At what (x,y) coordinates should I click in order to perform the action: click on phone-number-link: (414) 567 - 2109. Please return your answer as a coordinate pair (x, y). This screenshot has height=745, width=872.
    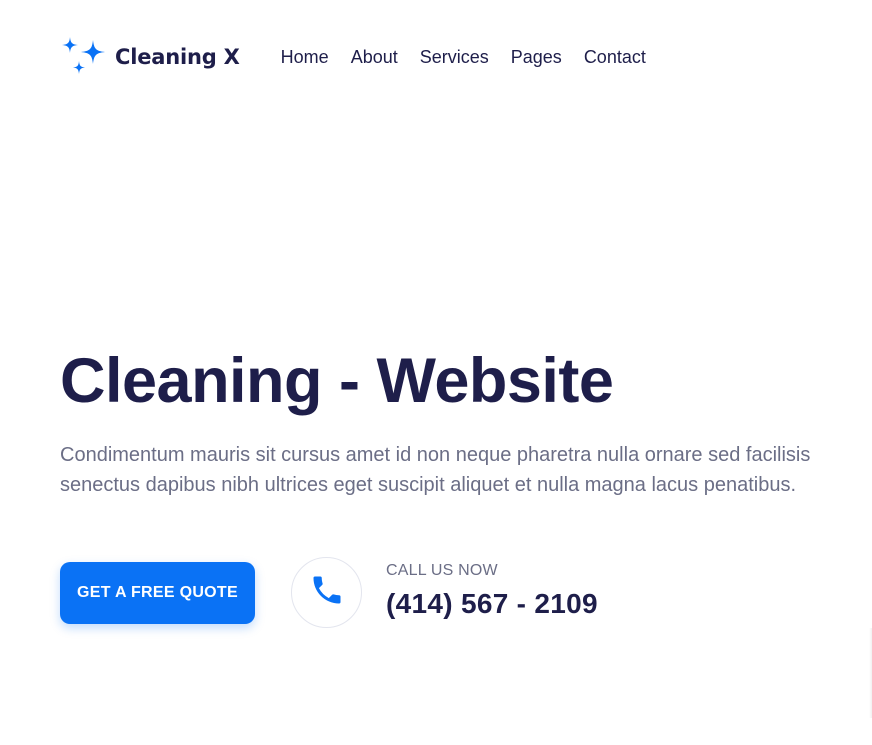
    Looking at the image, I should click on (492, 604).